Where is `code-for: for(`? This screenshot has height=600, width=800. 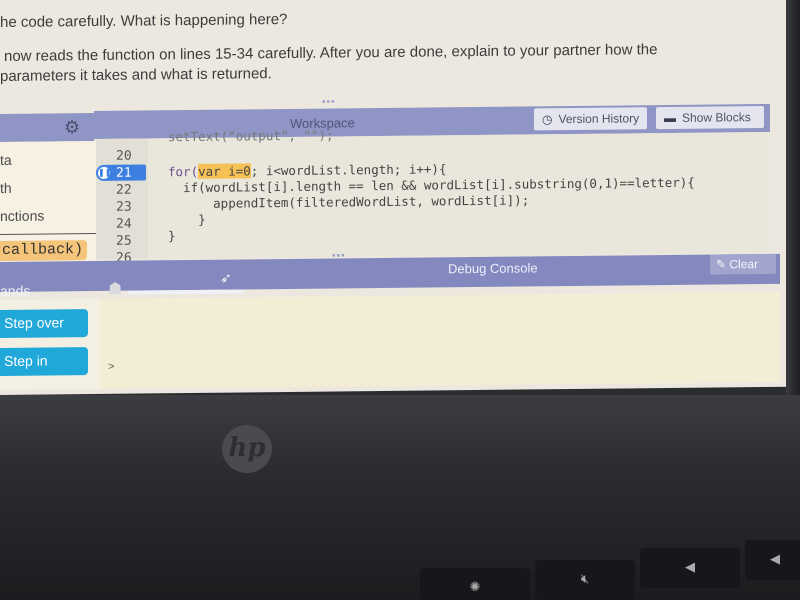
code-for: for( is located at coordinates (183, 171).